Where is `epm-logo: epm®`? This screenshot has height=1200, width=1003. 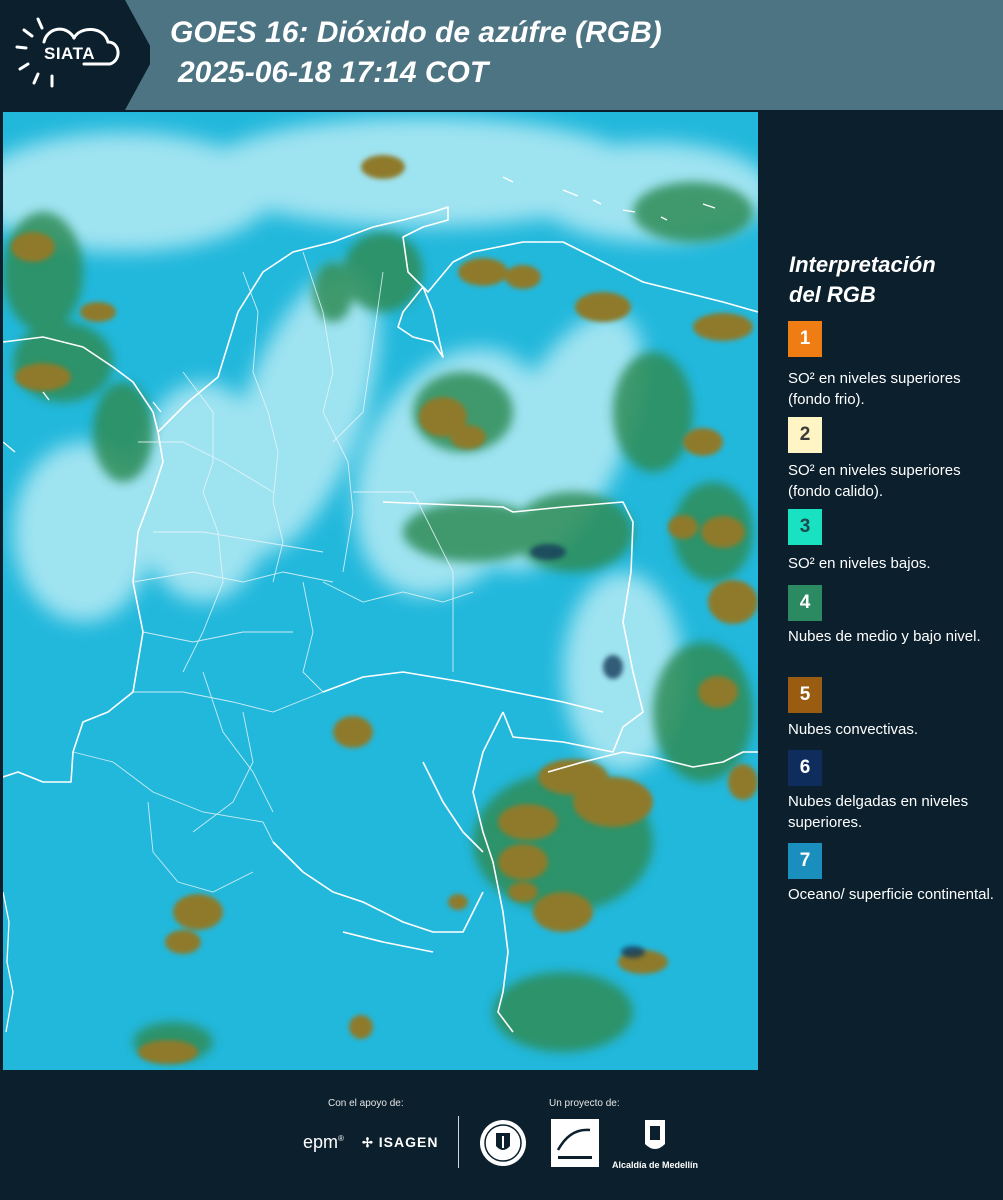
epm-logo: epm® is located at coordinates (323, 1142).